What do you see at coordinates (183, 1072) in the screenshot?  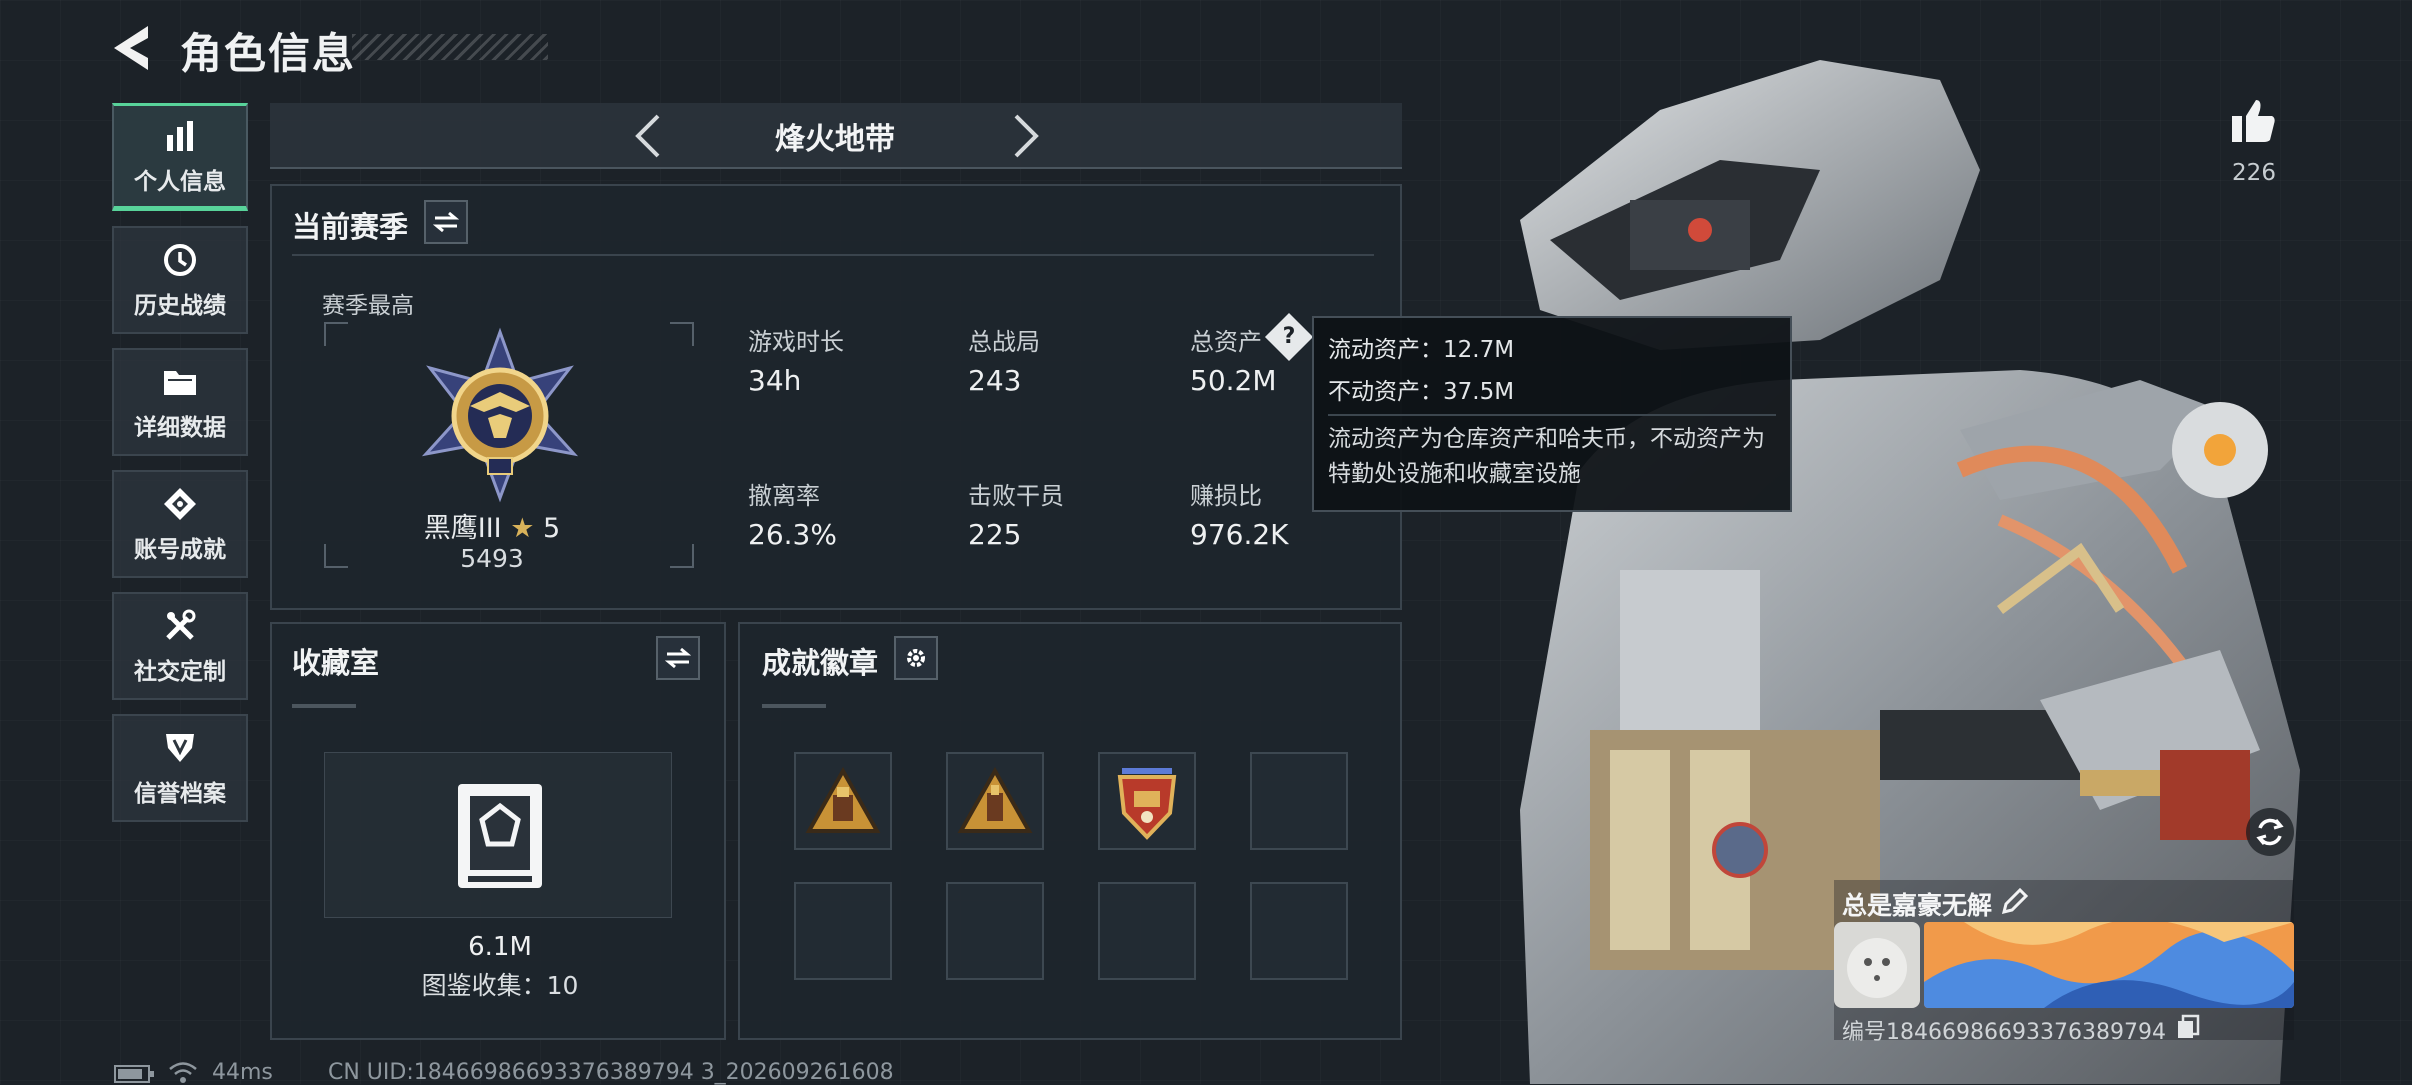 I see `wifi-icon` at bounding box center [183, 1072].